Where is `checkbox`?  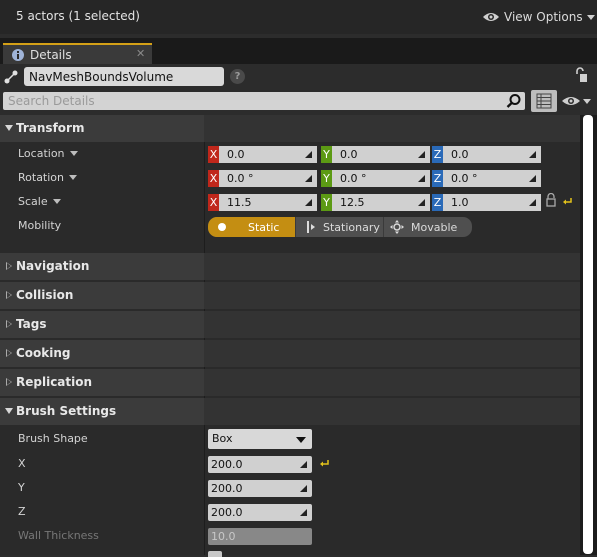
checkbox is located at coordinates (215, 554).